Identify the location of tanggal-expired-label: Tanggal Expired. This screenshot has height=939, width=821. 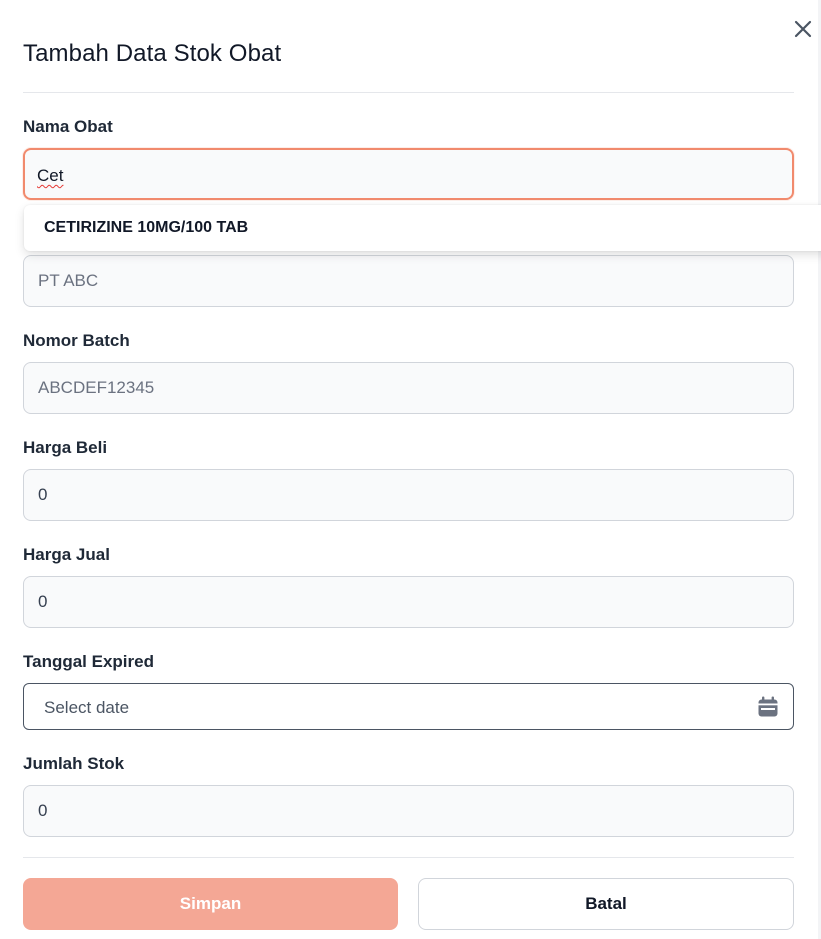
(88, 661).